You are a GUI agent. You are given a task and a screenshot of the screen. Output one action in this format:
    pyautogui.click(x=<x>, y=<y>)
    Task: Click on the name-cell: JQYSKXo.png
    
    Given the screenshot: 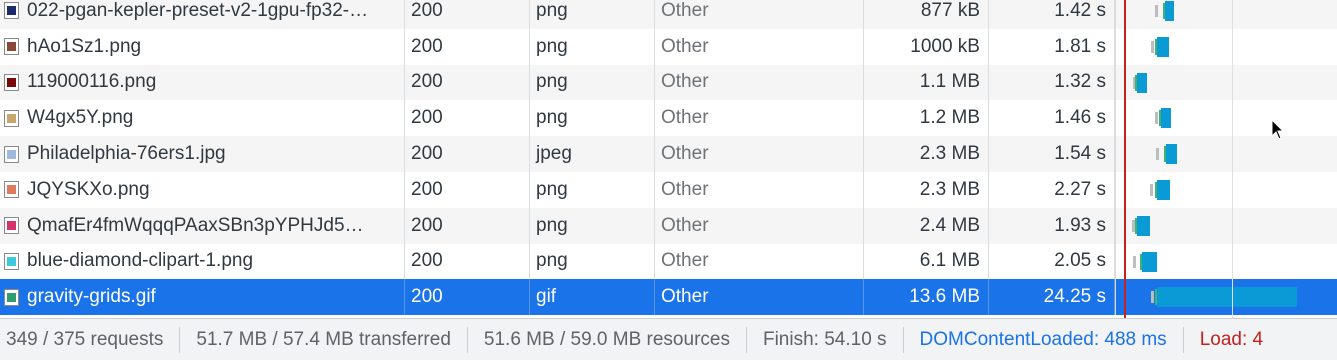 What is the action you would take?
    pyautogui.click(x=202, y=189)
    